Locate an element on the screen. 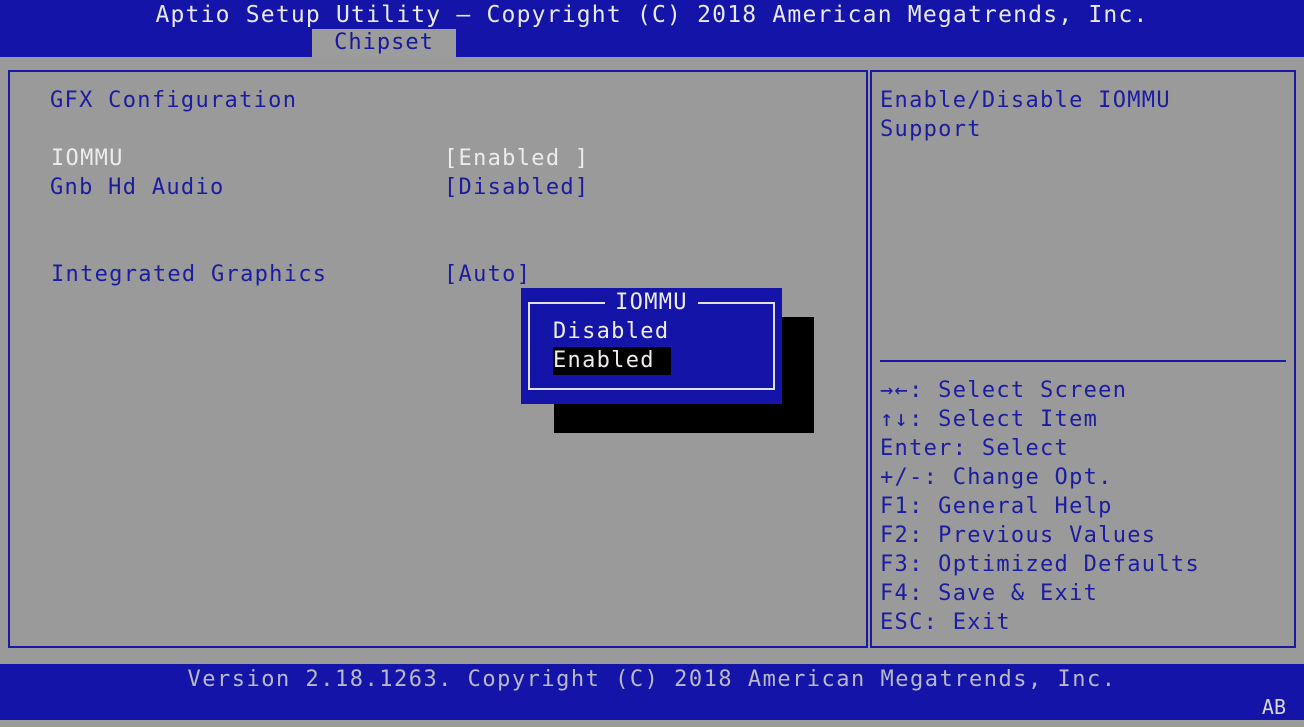 Image resolution: width=1304 pixels, height=727 pixels. popup-title: IOMMU is located at coordinates (651, 302).